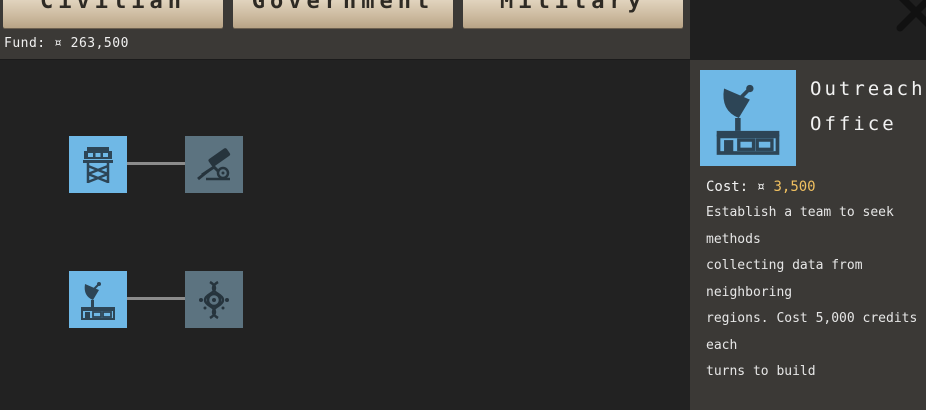 This screenshot has height=410, width=926. I want to click on close-icon, so click(911, 16).